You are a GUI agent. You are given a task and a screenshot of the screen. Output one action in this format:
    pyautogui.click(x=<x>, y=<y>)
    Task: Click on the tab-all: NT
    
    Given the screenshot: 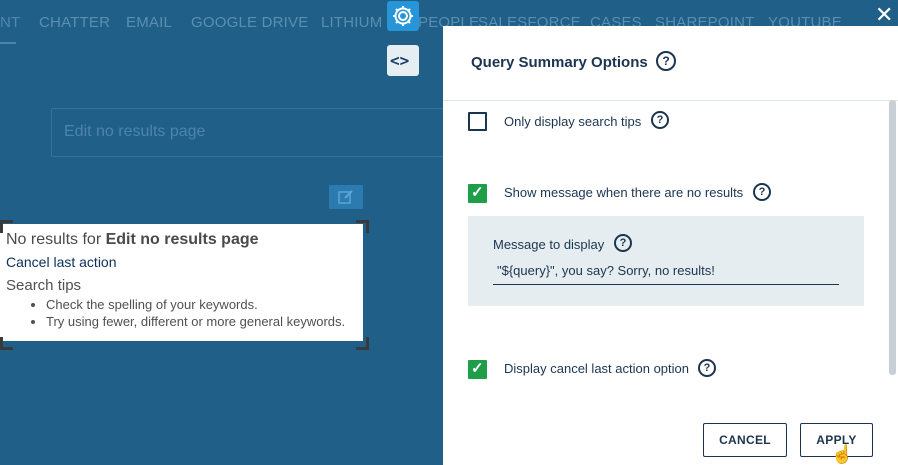 What is the action you would take?
    pyautogui.click(x=10, y=22)
    